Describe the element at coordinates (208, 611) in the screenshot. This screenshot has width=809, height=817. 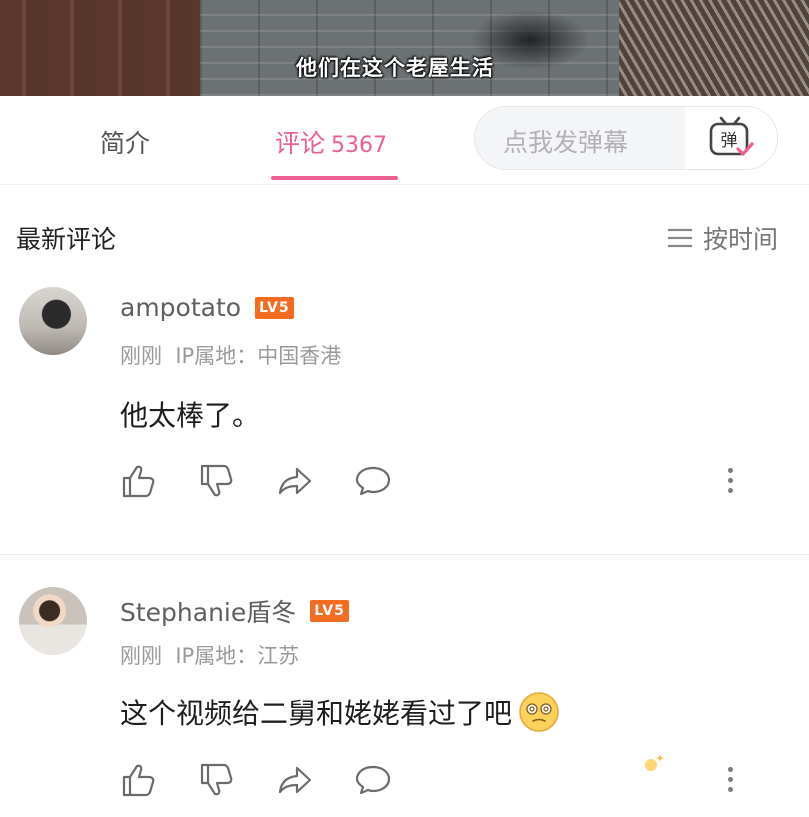
I see `username: Stephanie盾冬` at that location.